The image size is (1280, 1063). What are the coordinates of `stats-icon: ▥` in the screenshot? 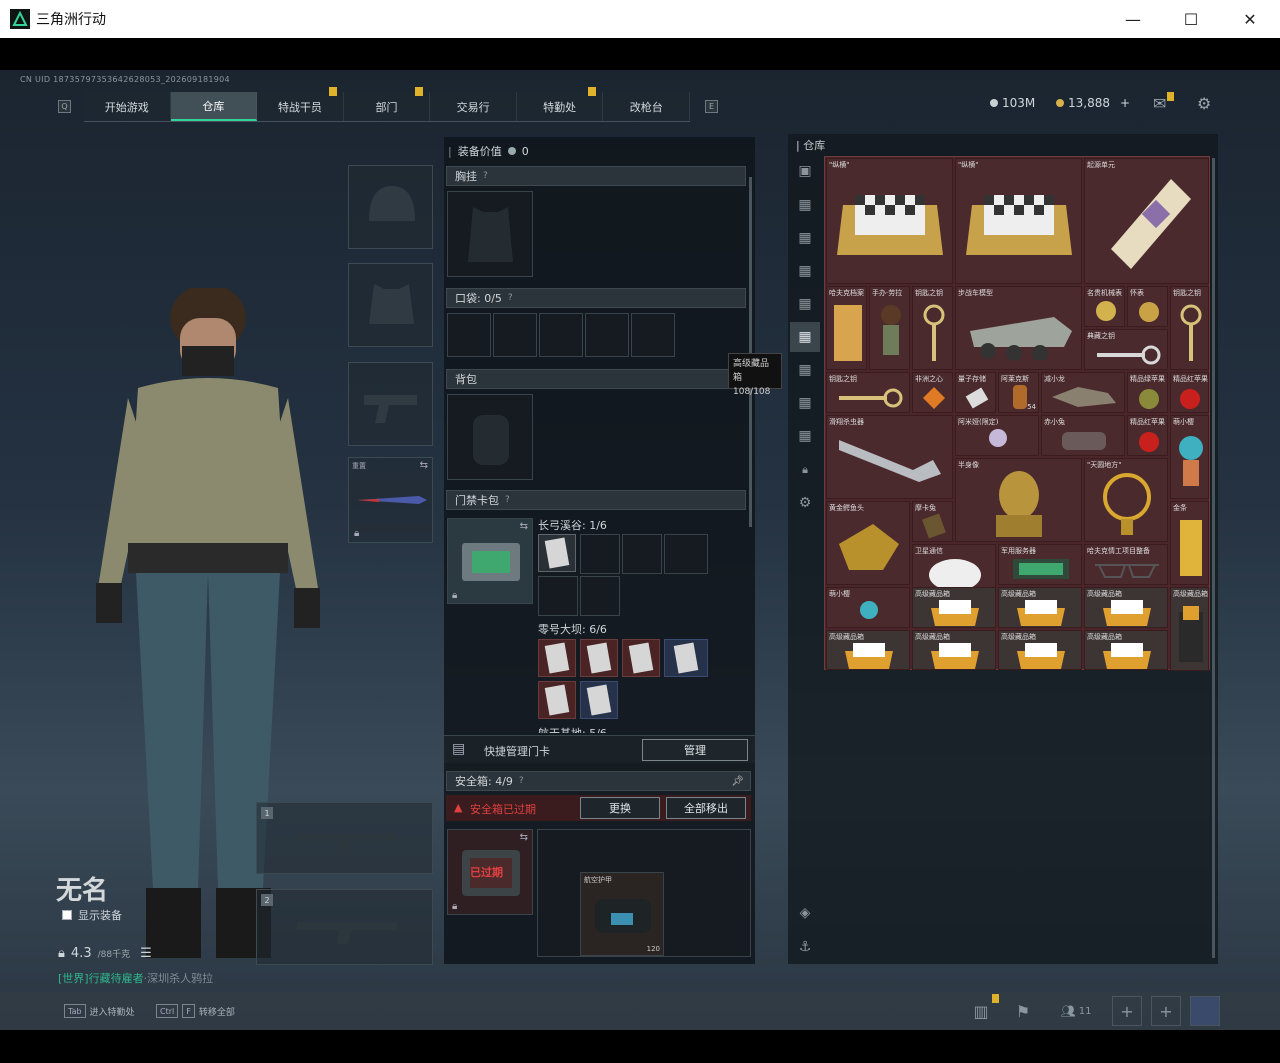 It's located at (982, 1010).